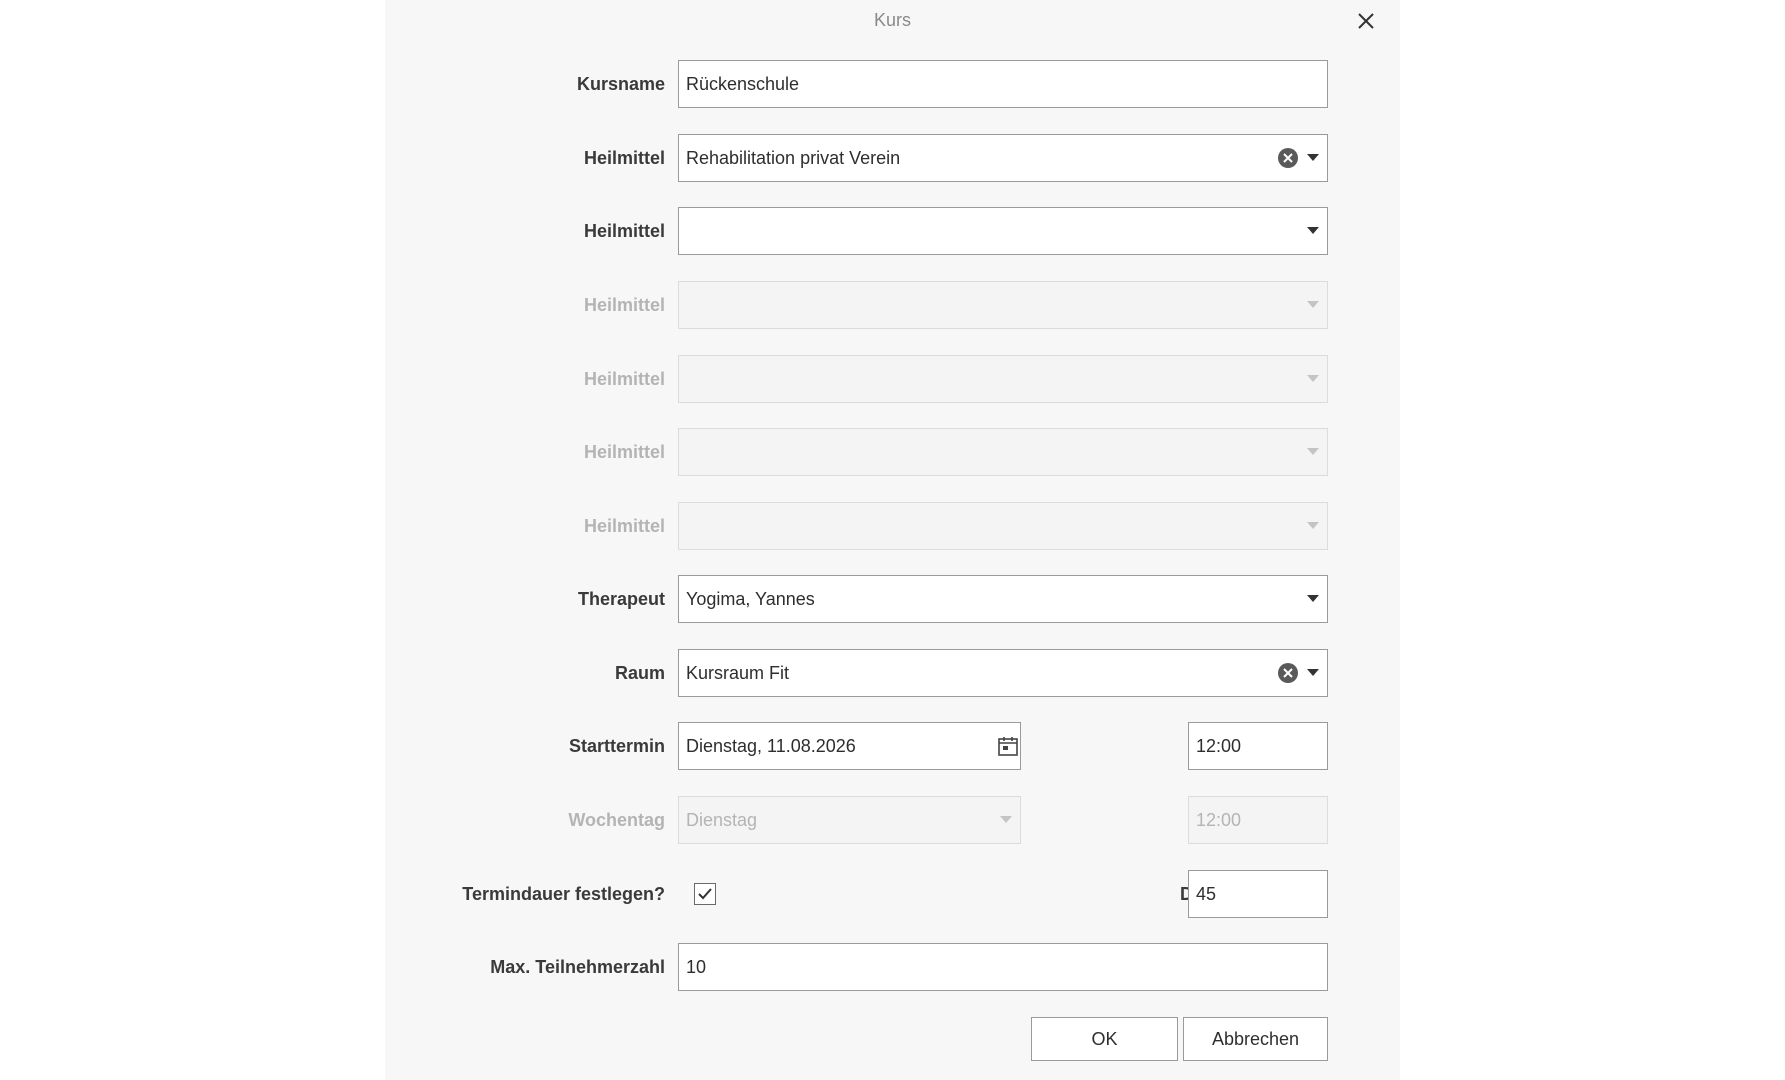  Describe the element at coordinates (1219, 746) in the screenshot. I see `uhrzeit-value: 12:00` at that location.